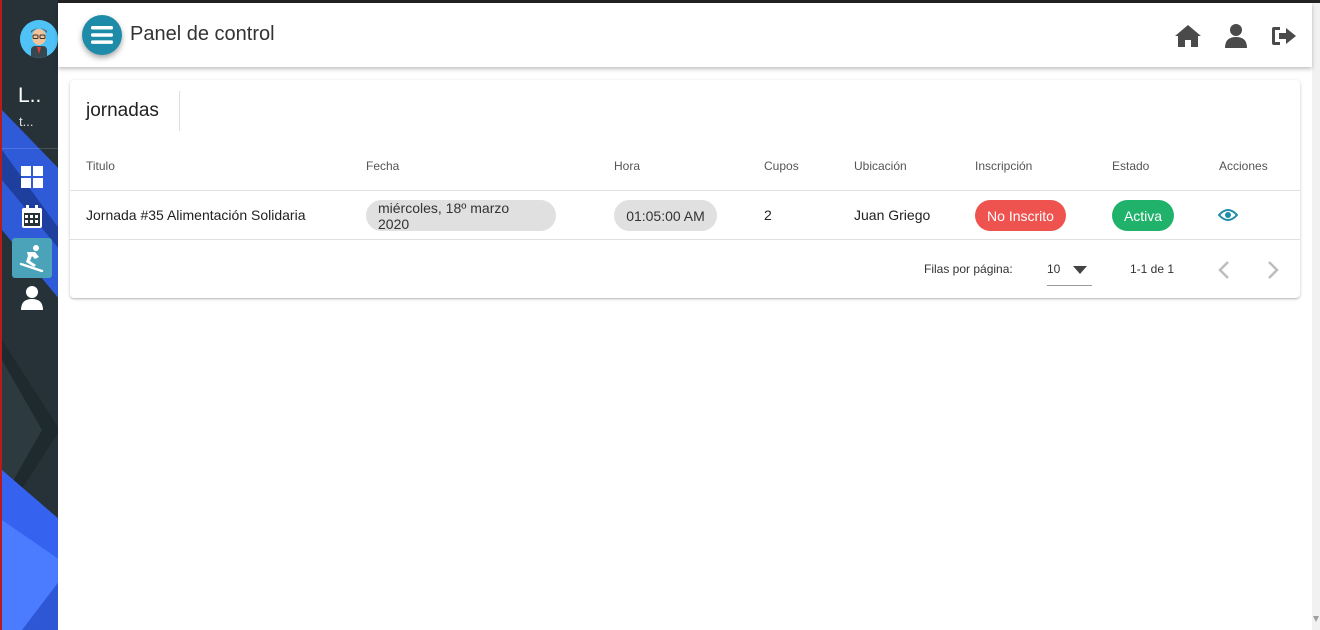  Describe the element at coordinates (1243, 166) in the screenshot. I see `column-header-acciones: Acciones` at that location.